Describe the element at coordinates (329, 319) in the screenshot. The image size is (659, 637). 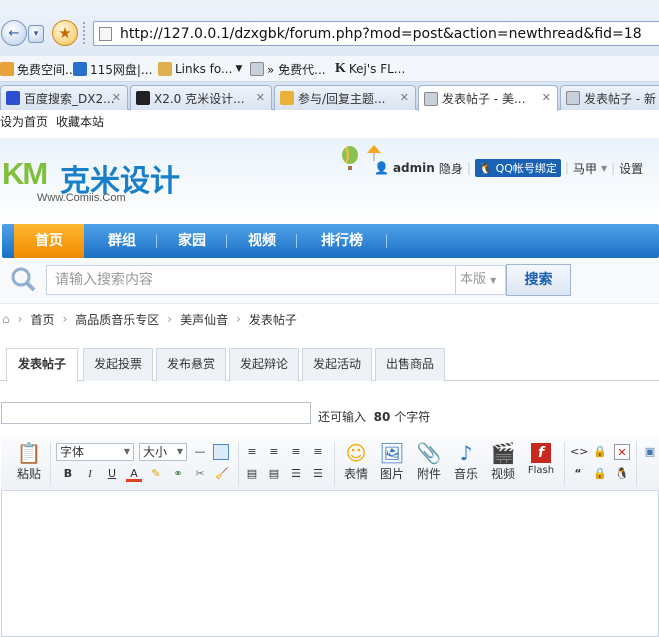
I see `breadcrumb: ⌂ › 首页 › 高品质音乐专区 › 美声仙音 › 发表帖子` at that location.